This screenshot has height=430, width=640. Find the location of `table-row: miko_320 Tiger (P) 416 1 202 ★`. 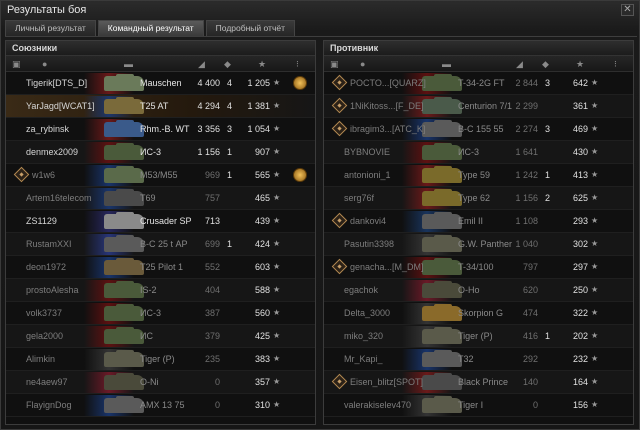

table-row: miko_320 Tiger (P) 416 1 202 ★ is located at coordinates (478, 336).